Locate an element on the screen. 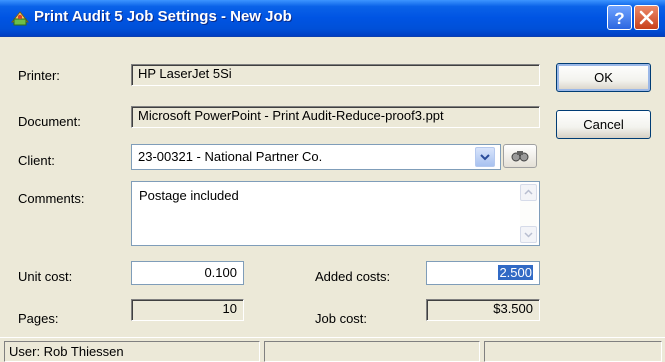 The height and width of the screenshot is (362, 665). print-audit-icon is located at coordinates (20, 18).